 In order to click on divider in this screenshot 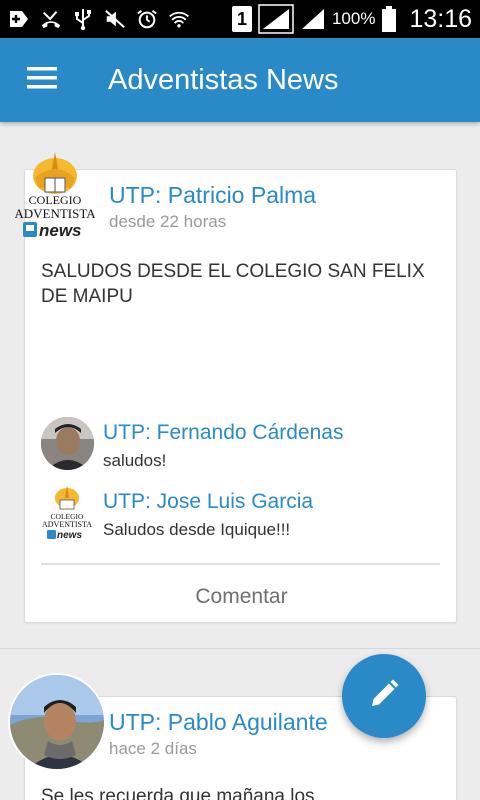, I will do `click(240, 564)`.